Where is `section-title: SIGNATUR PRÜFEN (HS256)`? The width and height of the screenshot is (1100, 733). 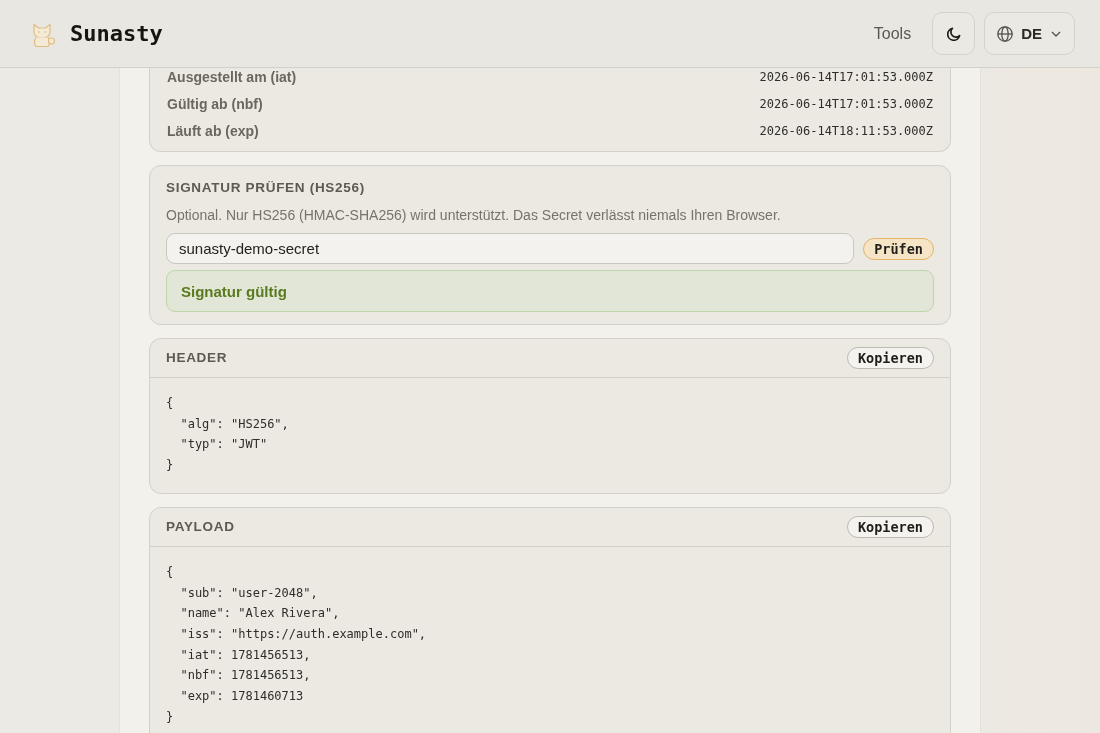
section-title: SIGNATUR PRÜFEN (HS256) is located at coordinates (265, 188).